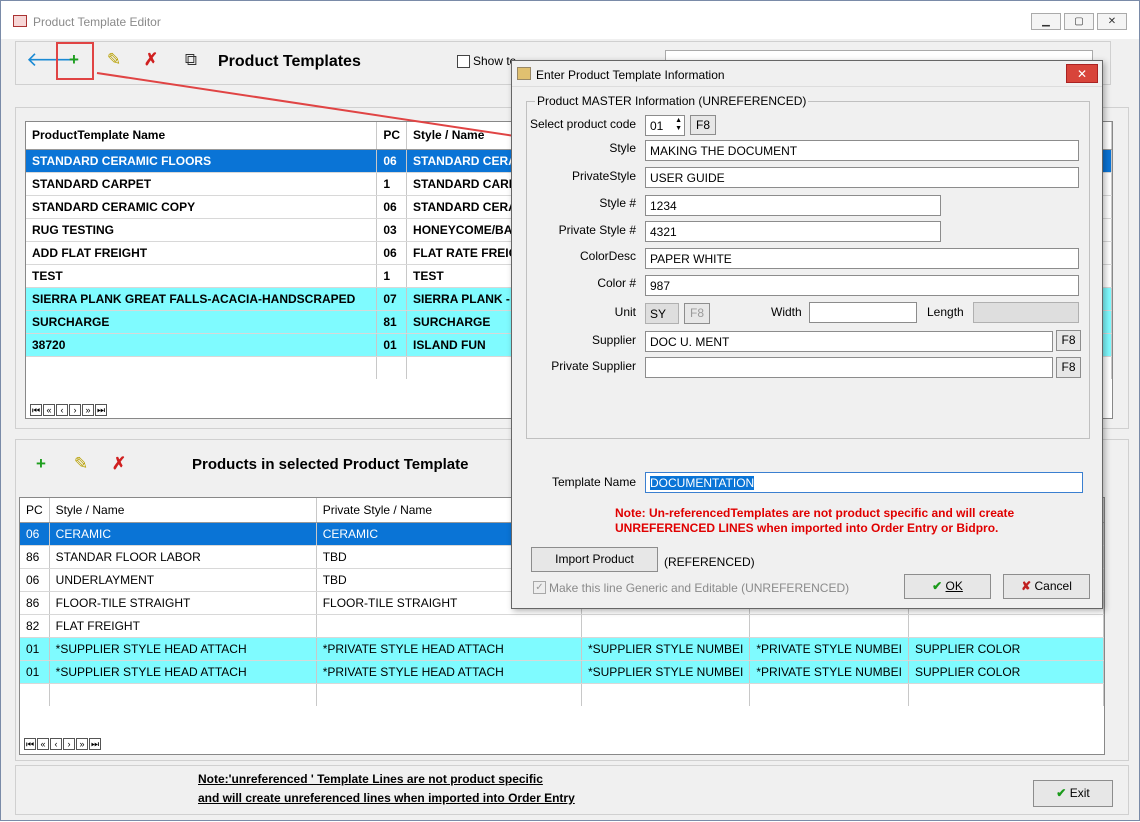 The width and height of the screenshot is (1140, 822). What do you see at coordinates (662, 313) in the screenshot?
I see `unit-field: SY` at bounding box center [662, 313].